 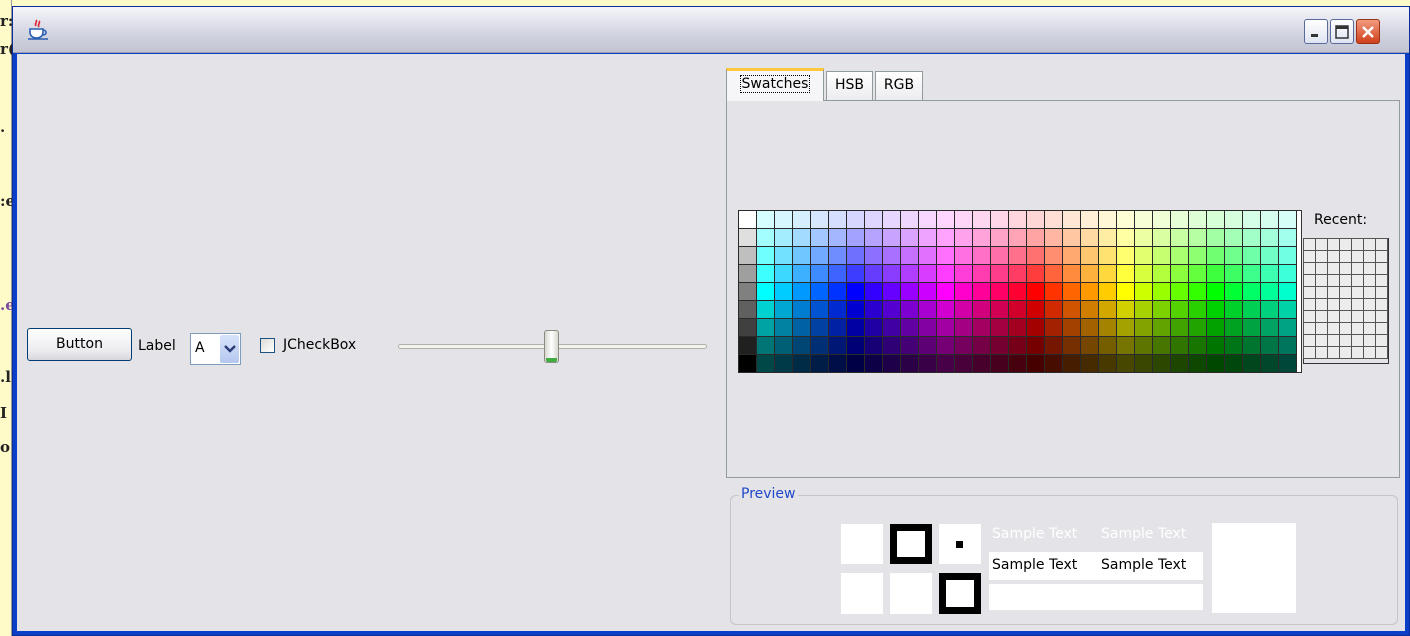 I want to click on push-button: Button, so click(x=79, y=344).